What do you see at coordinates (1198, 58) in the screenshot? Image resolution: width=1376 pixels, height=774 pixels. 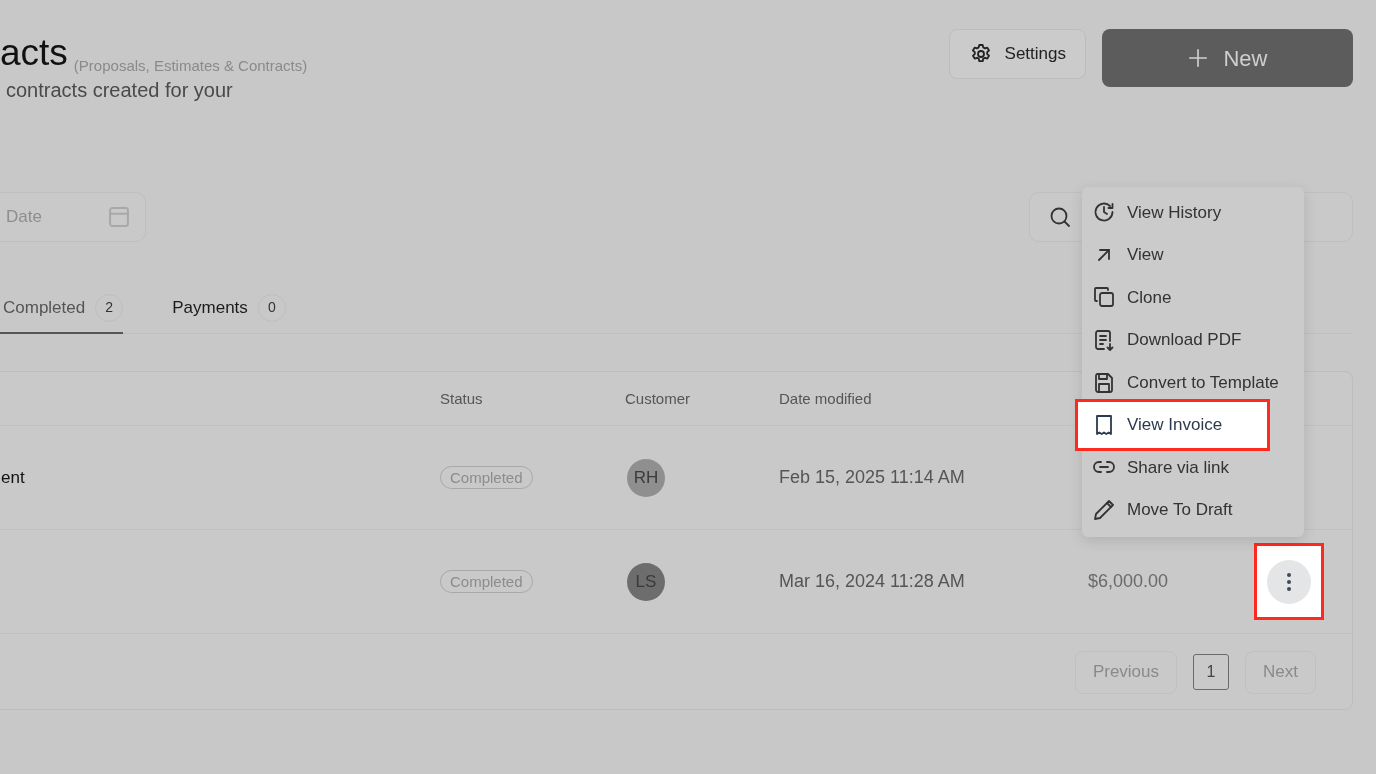 I see `plus-icon` at bounding box center [1198, 58].